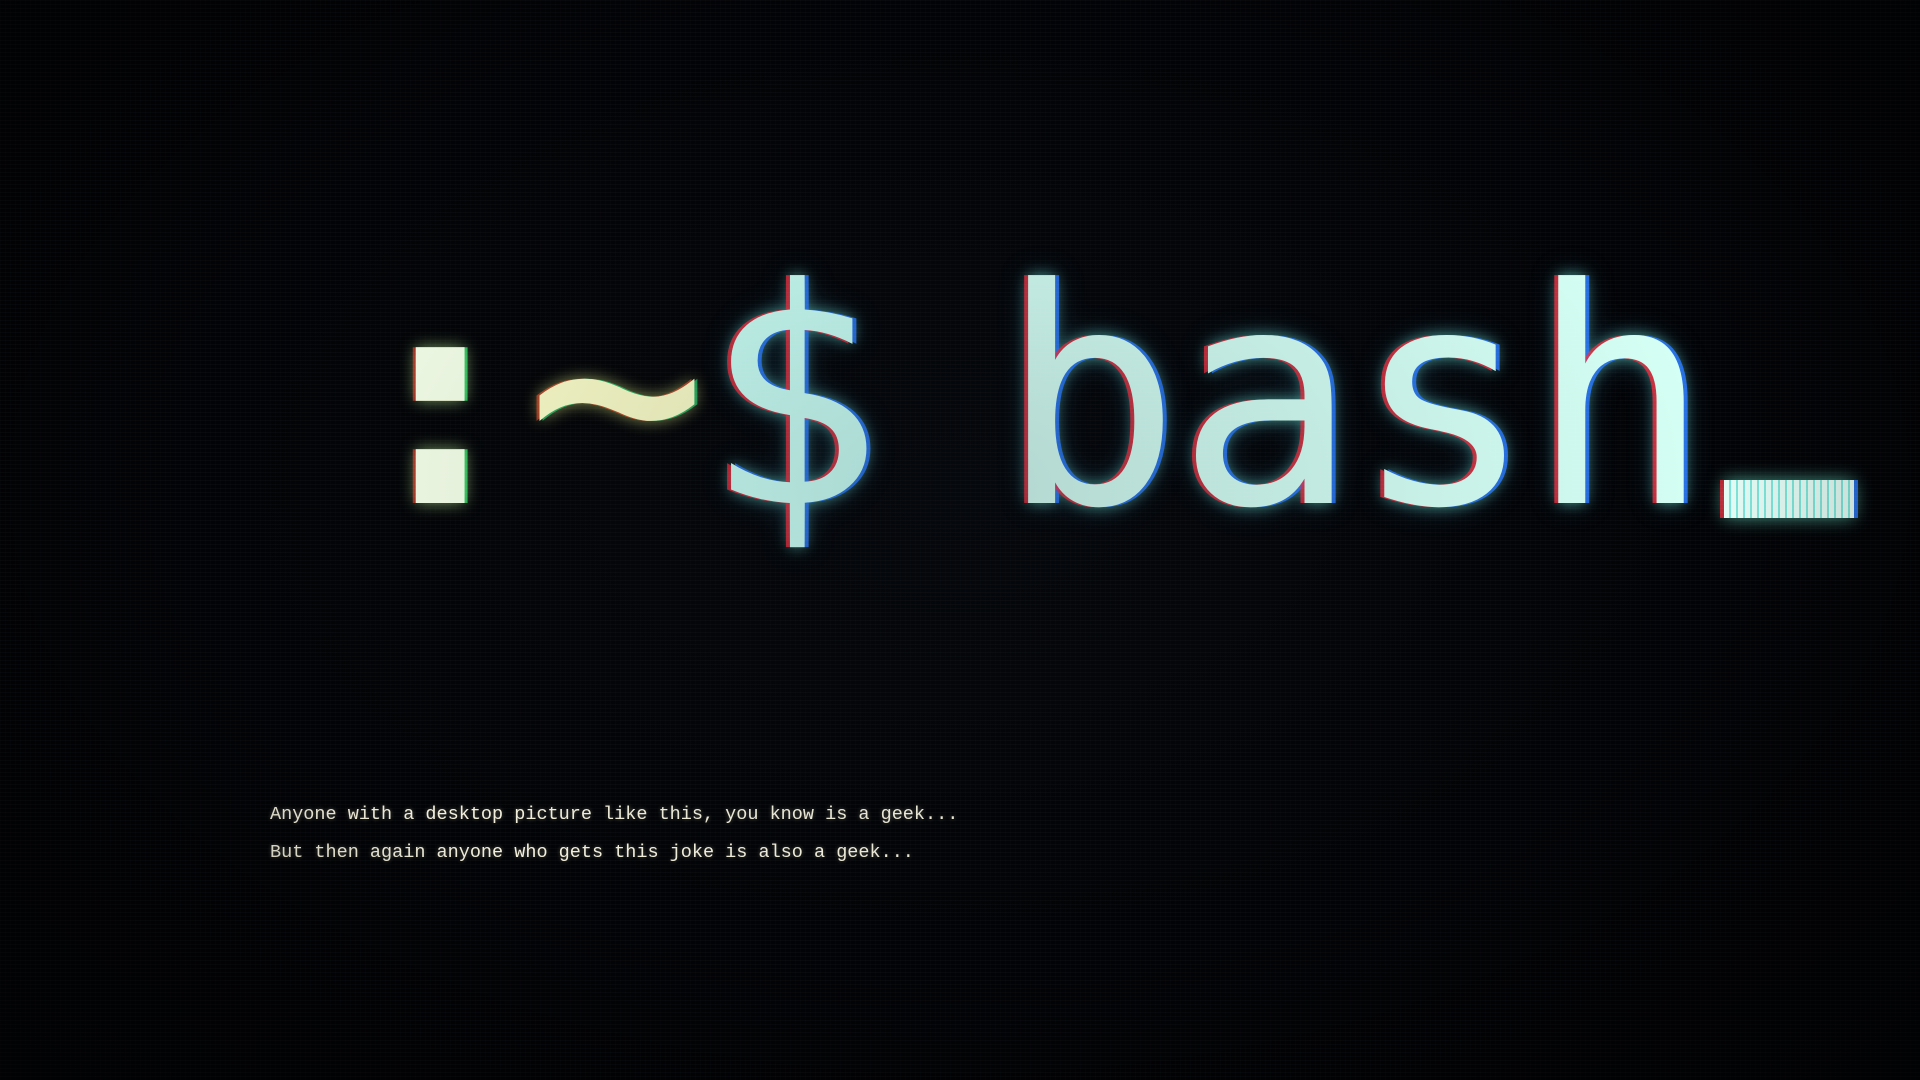  I want to click on cursor-block-icon, so click(1789, 499).